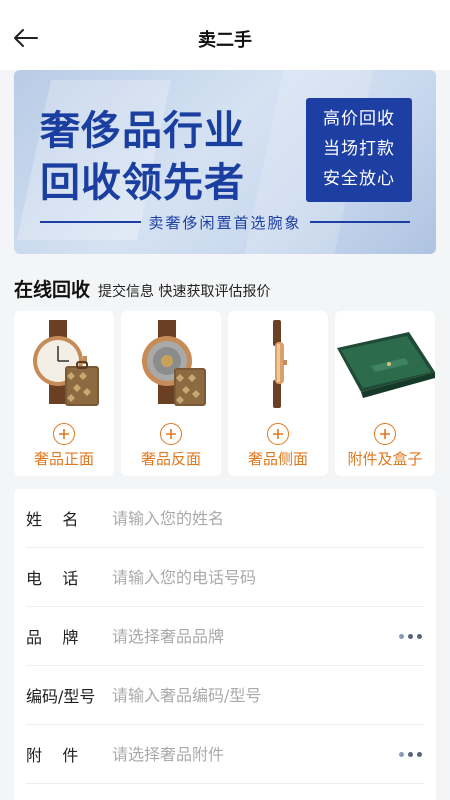 Image resolution: width=450 pixels, height=800 pixels. What do you see at coordinates (278, 363) in the screenshot?
I see `watch-side-image` at bounding box center [278, 363].